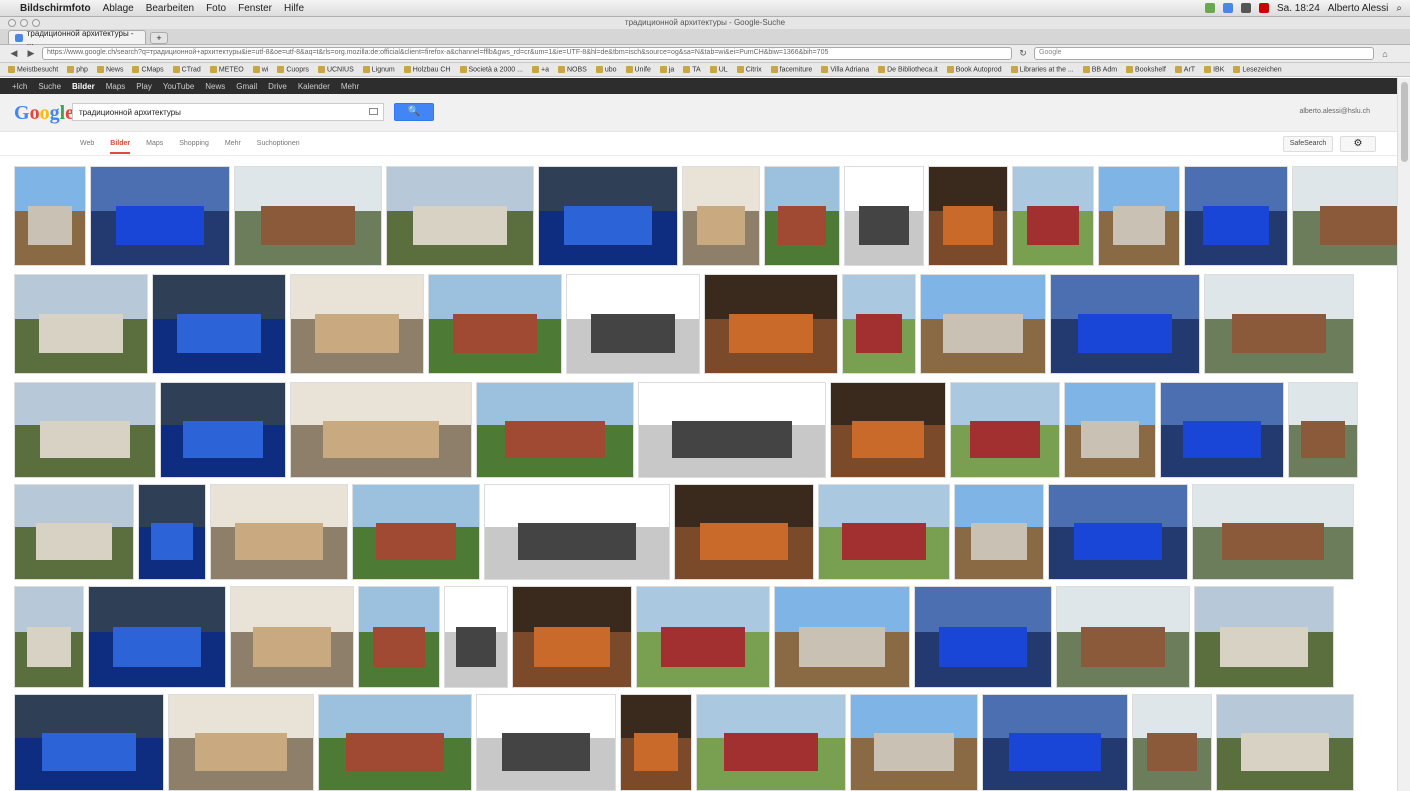 Image resolution: width=1410 pixels, height=791 pixels. I want to click on menu-app: Bildschirmfoto, so click(55, 8).